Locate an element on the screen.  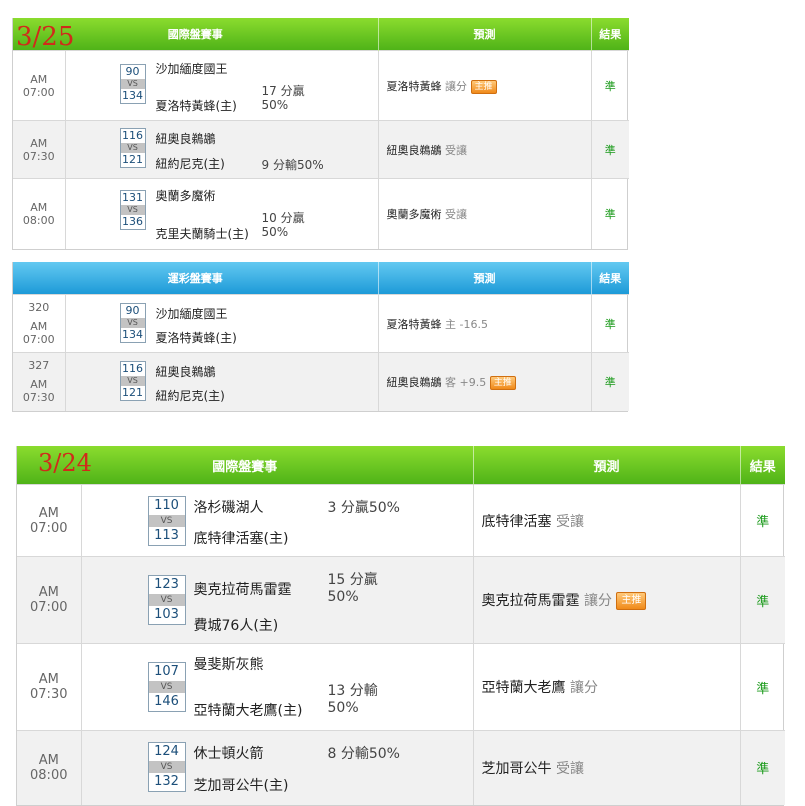
away-team: 沙加緬度國王 is located at coordinates (191, 314).